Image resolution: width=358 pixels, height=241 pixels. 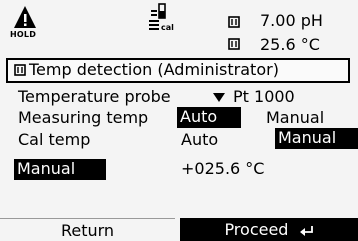 I want to click on softkey-bar: Return Proceed, so click(x=179, y=229).